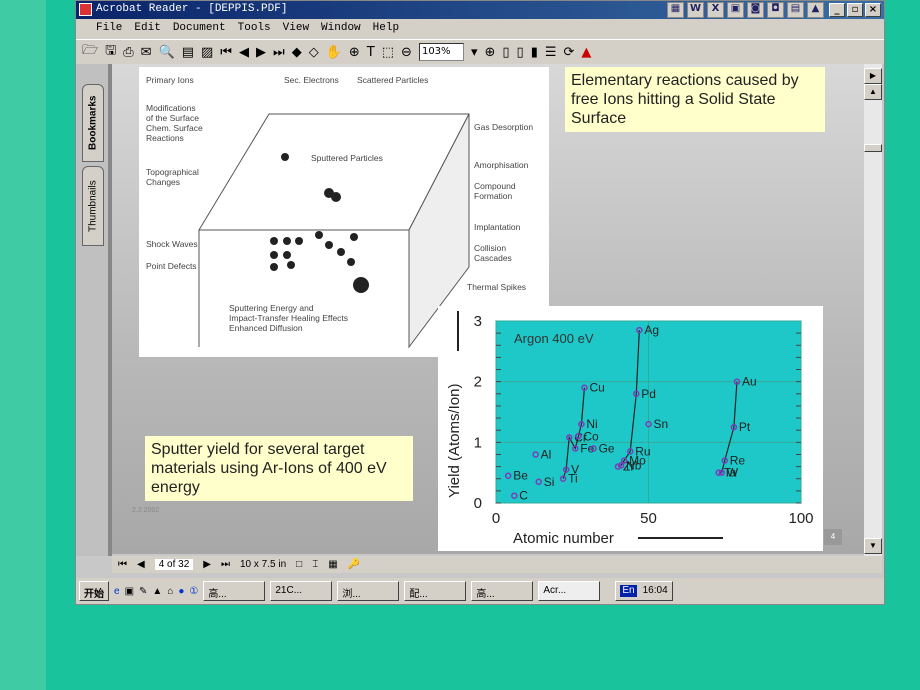 This screenshot has height=690, width=920. I want to click on fit-width-icon: ▮, so click(534, 52).